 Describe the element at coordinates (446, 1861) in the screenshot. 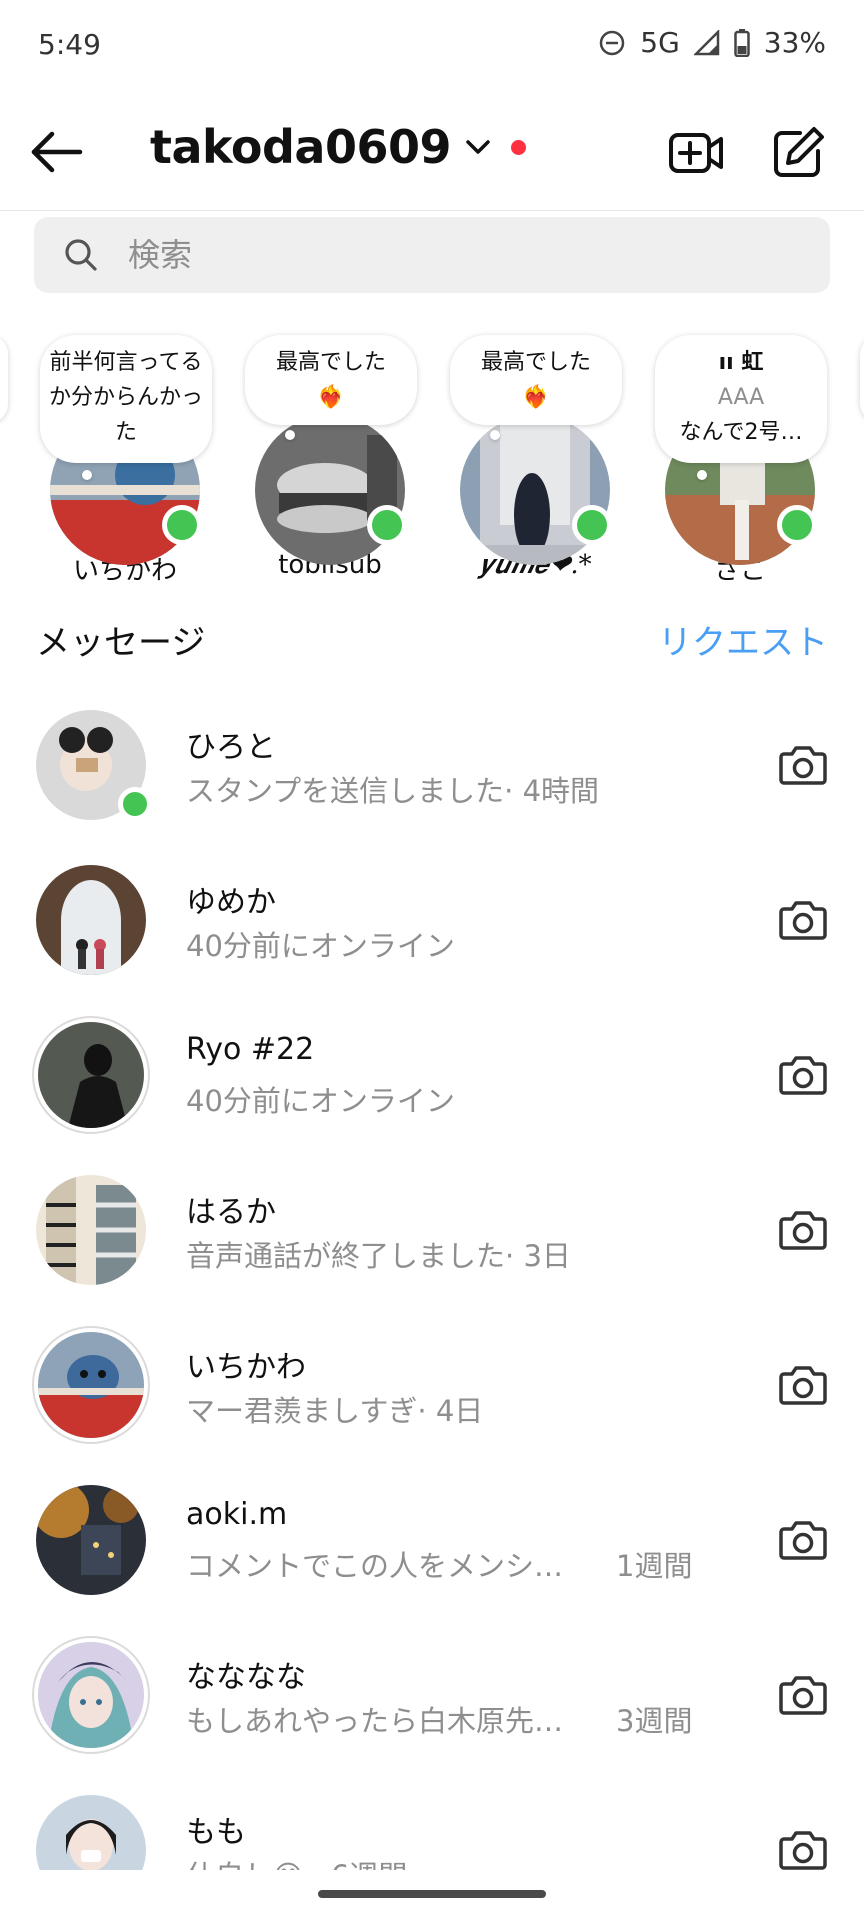

I see `thread-preview: 仕自し😊 · 6週間` at that location.